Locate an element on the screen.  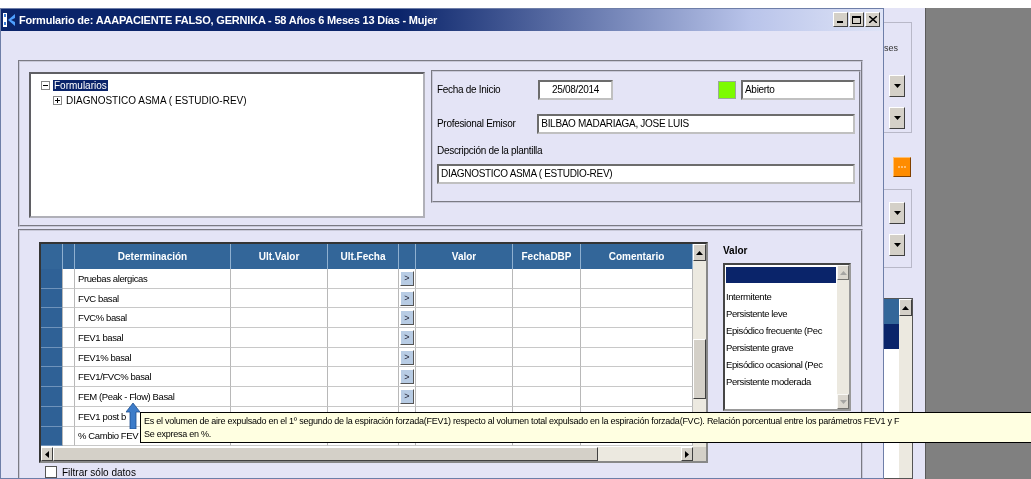
window-title: Formulario de: AAAPACIENTE FALSO, GERNIKA - 58 Años 6 Meses 13 Días - Mujer is located at coordinates (228, 19).